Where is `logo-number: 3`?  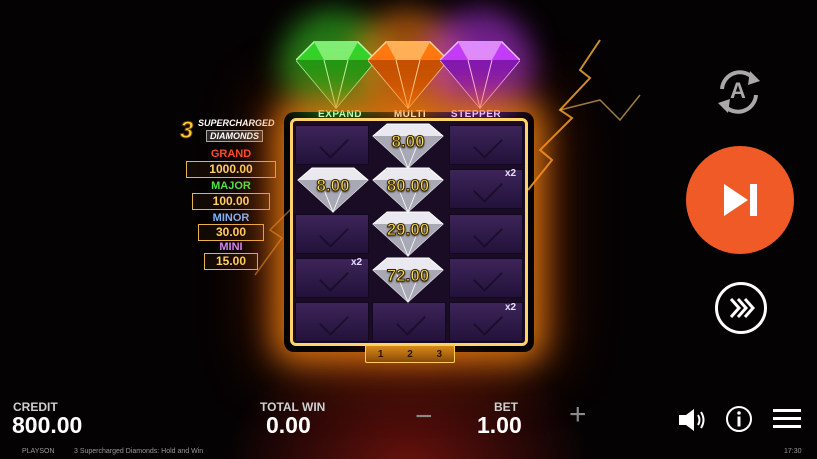 logo-number: 3 is located at coordinates (186, 131).